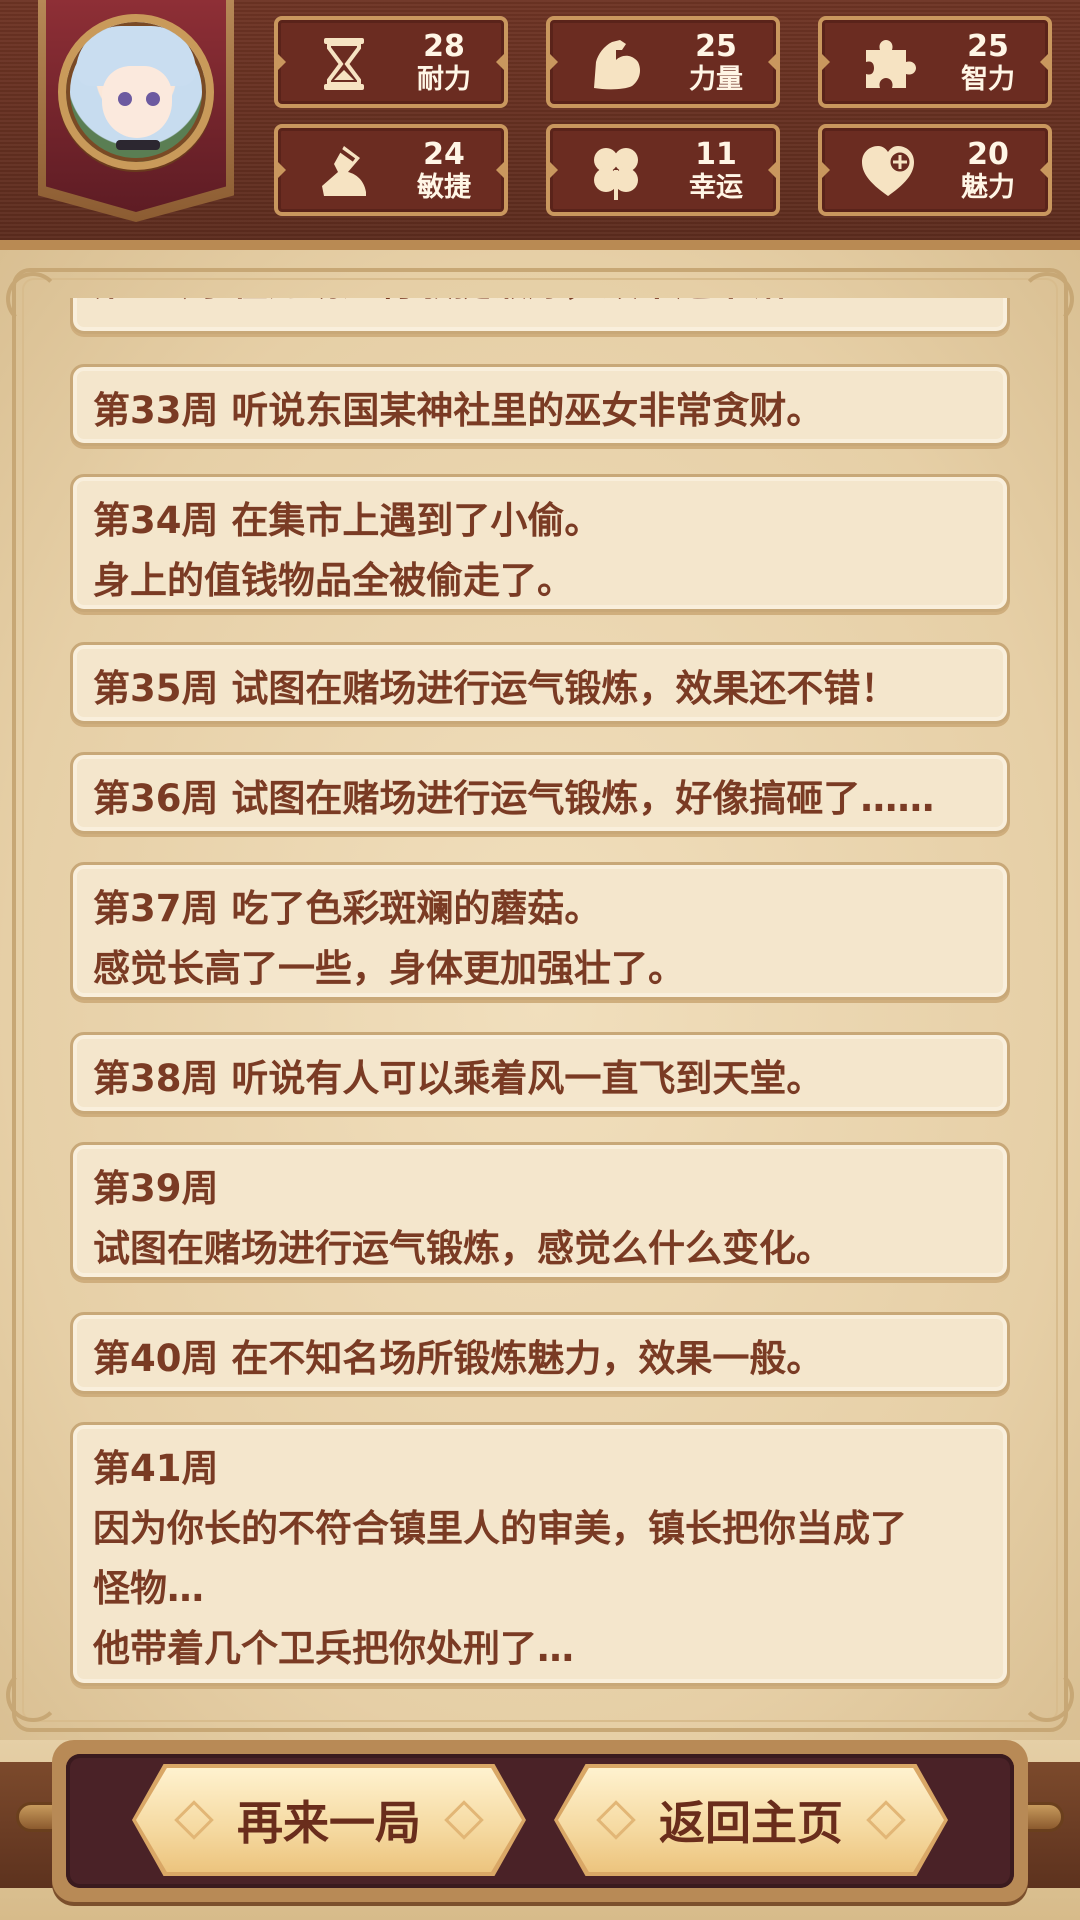 This screenshot has width=1080, height=1920. Describe the element at coordinates (540, 1073) in the screenshot. I see `log-entry: 第38周 听说有人可以乘着风一直飞到天堂。` at that location.